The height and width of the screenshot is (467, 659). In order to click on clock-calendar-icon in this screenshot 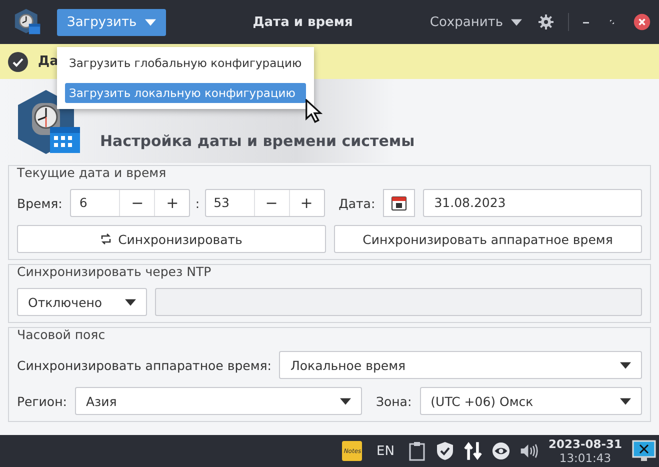, I will do `click(28, 22)`.